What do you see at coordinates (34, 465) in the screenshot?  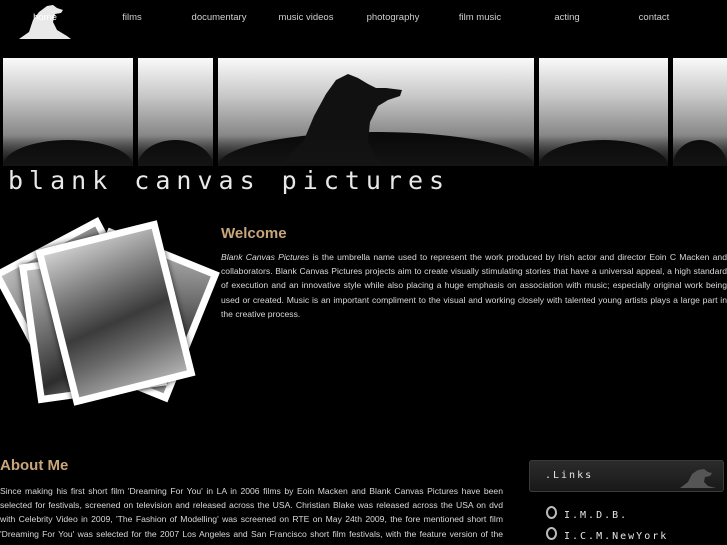 I see `about-heading: About Me` at bounding box center [34, 465].